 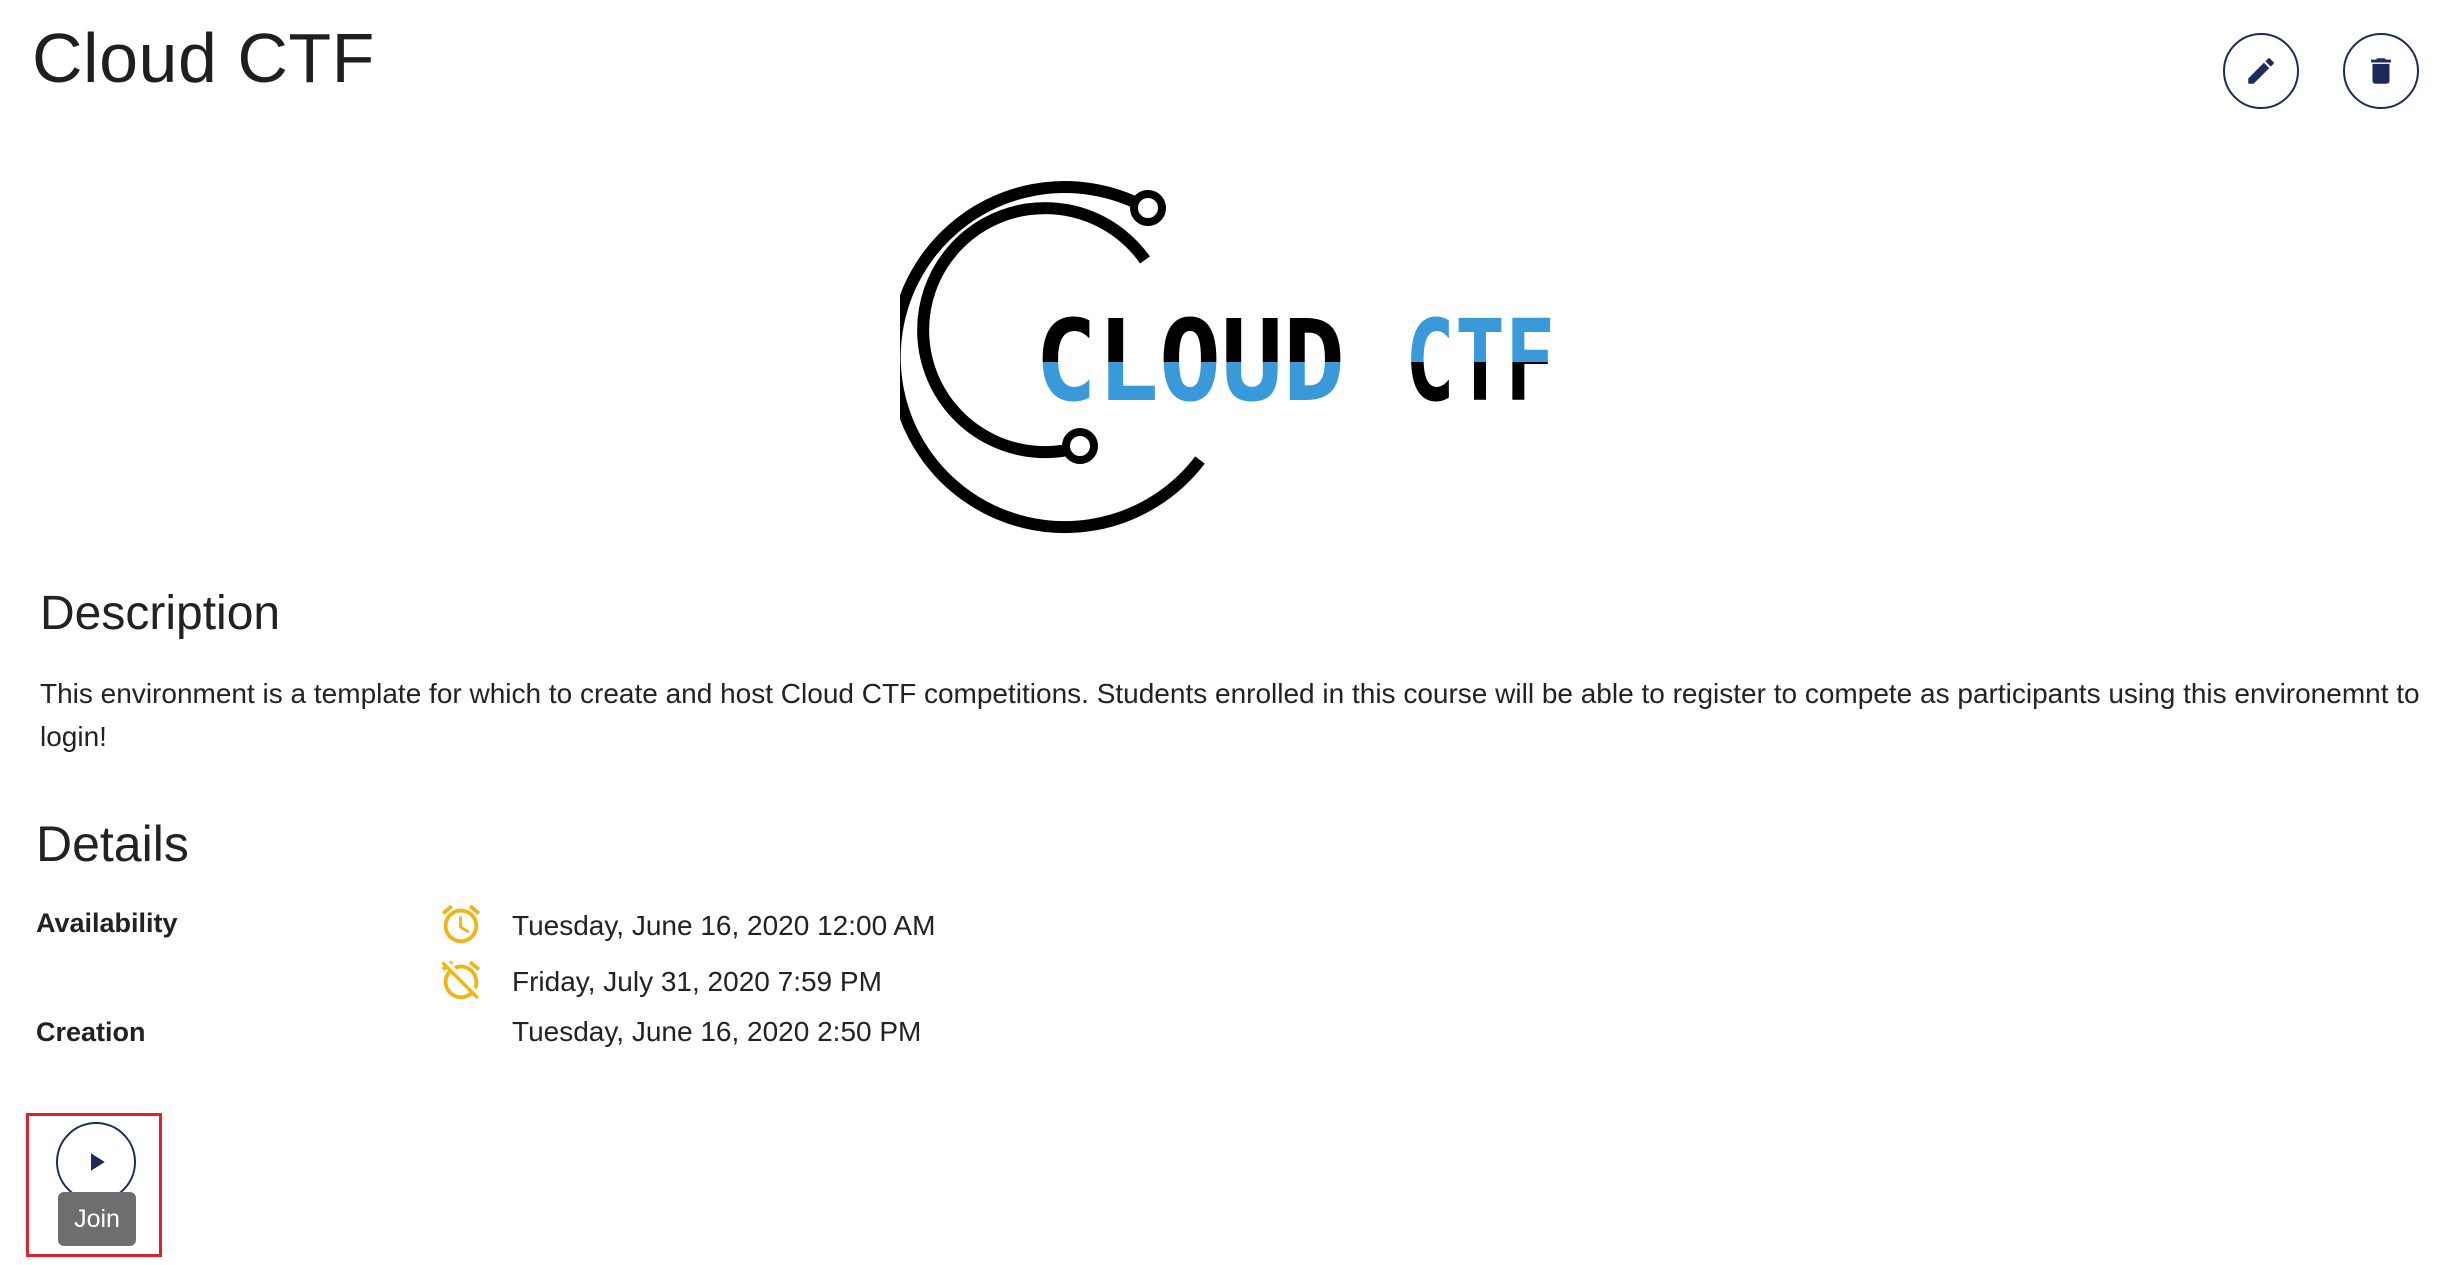 What do you see at coordinates (107, 923) in the screenshot?
I see `availability-label: Availability` at bounding box center [107, 923].